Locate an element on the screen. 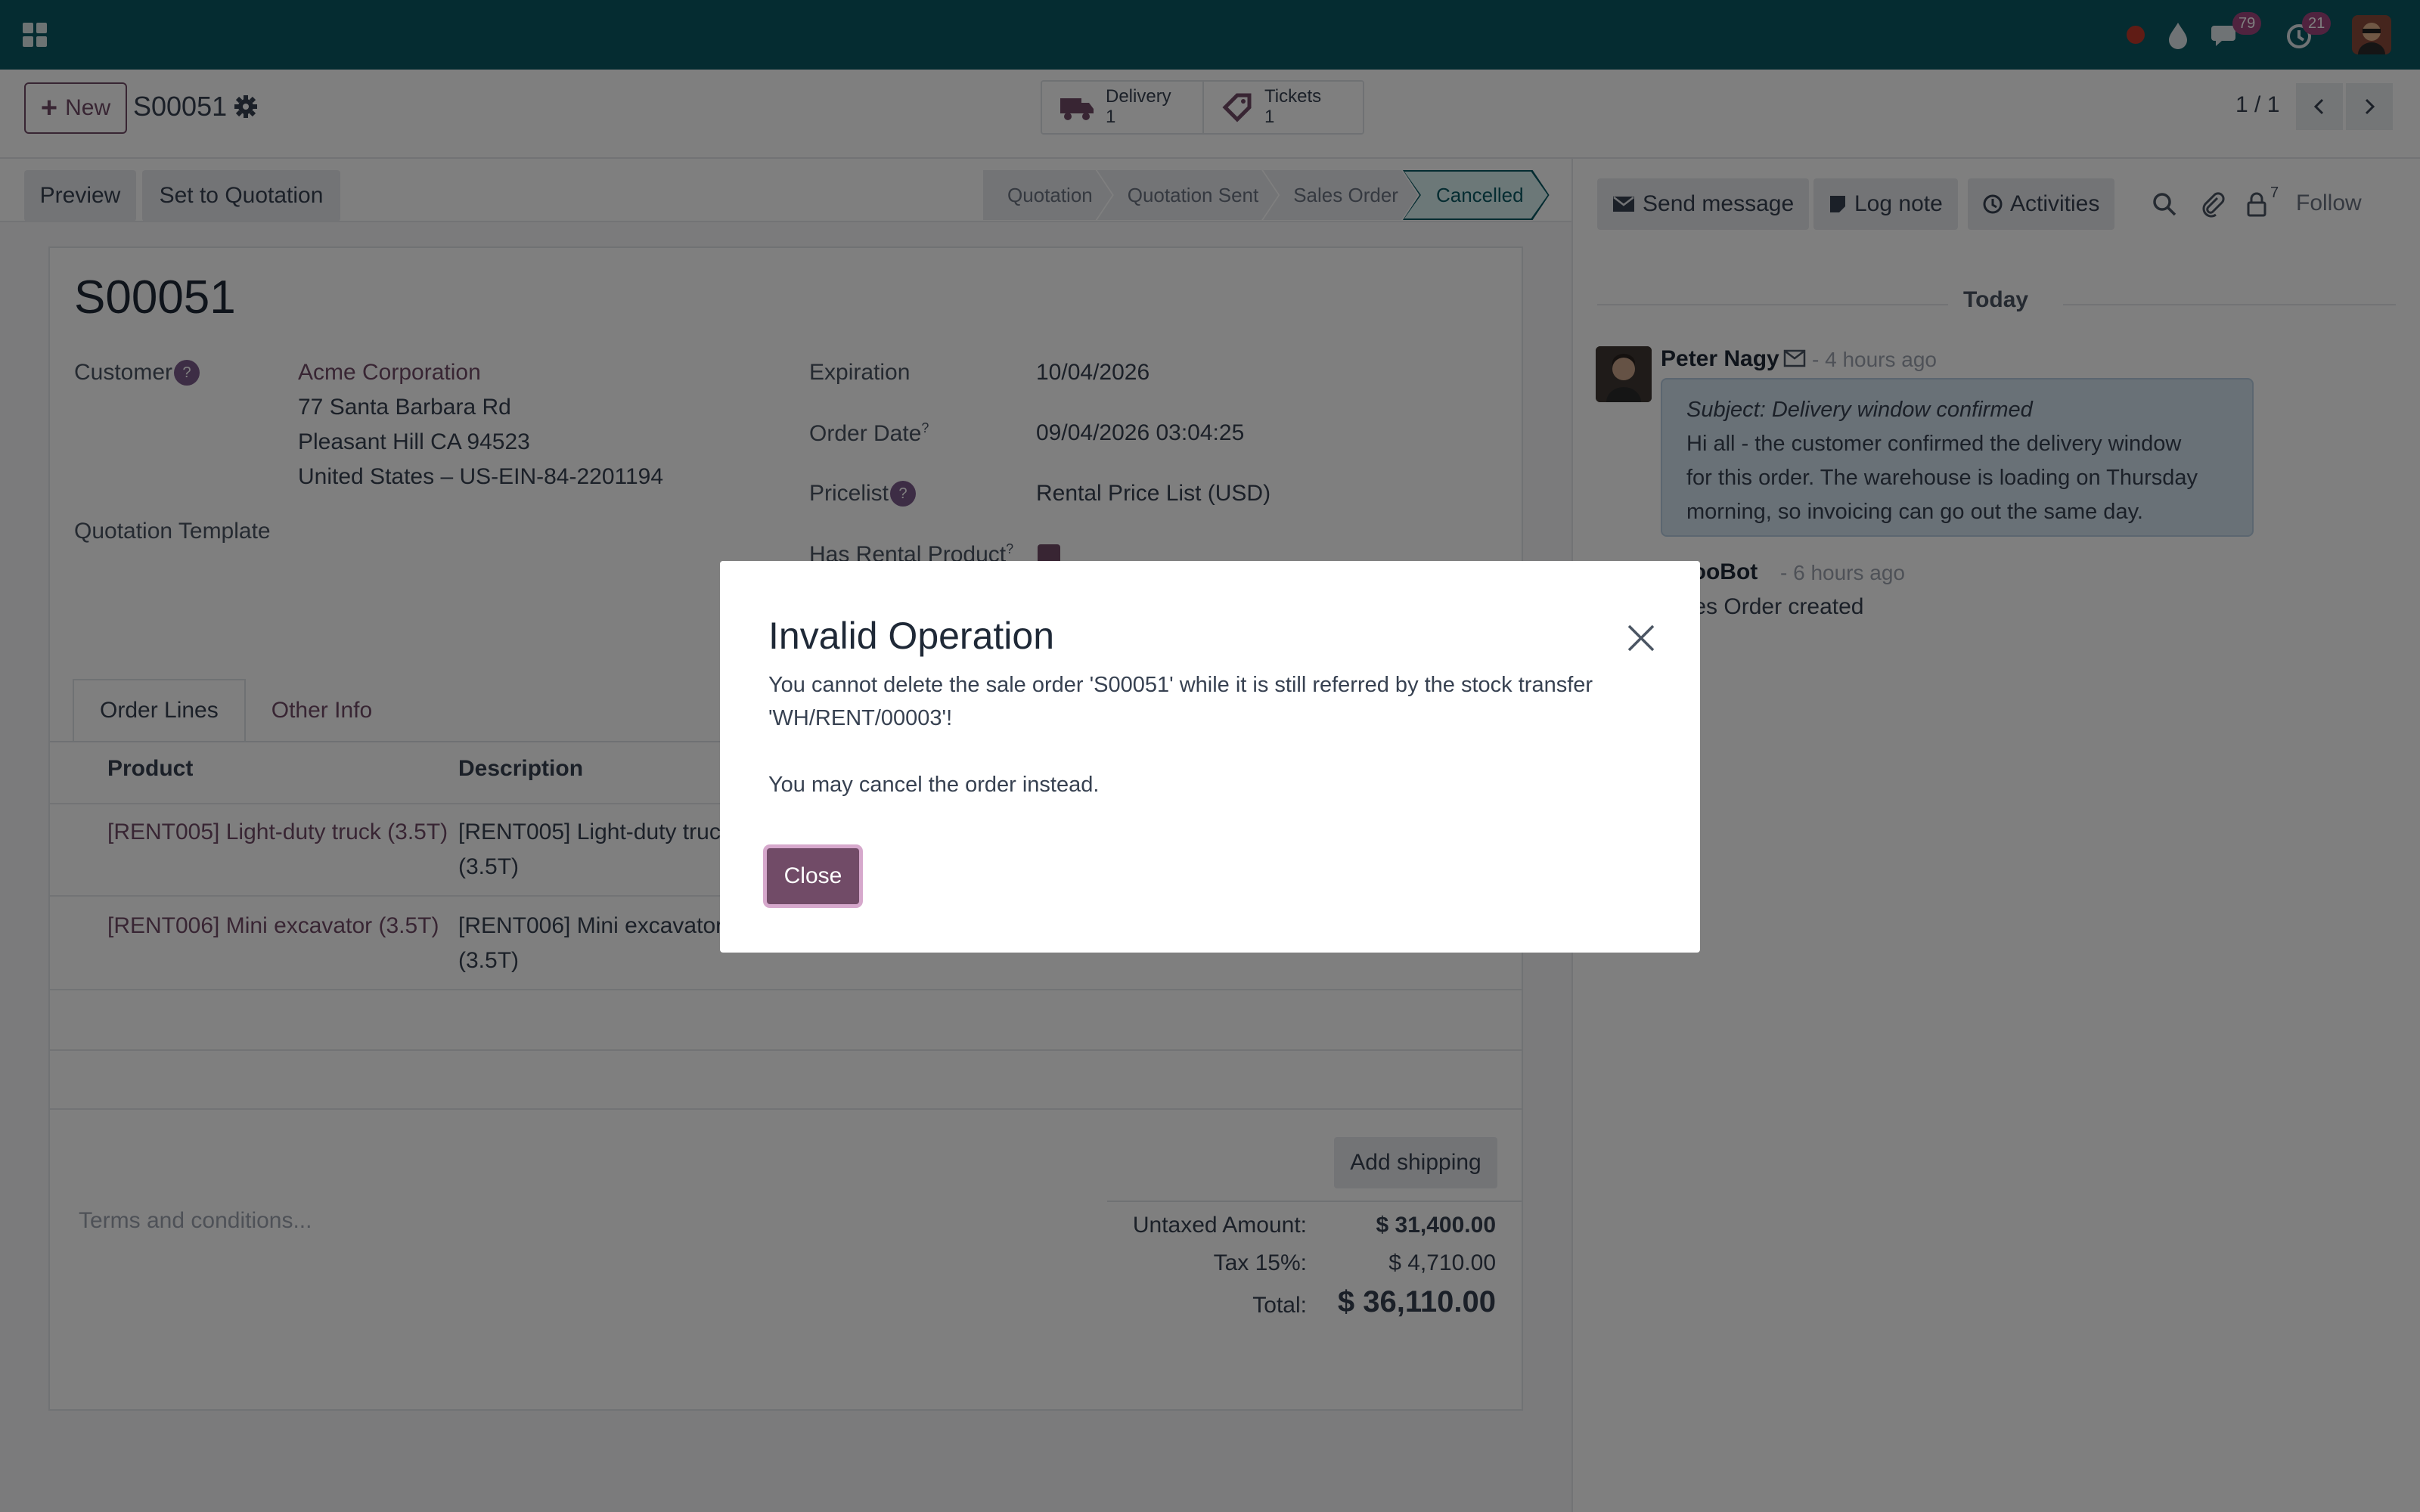 The width and height of the screenshot is (2420, 1512). dialog-title: Invalid Operation is located at coordinates (911, 636).